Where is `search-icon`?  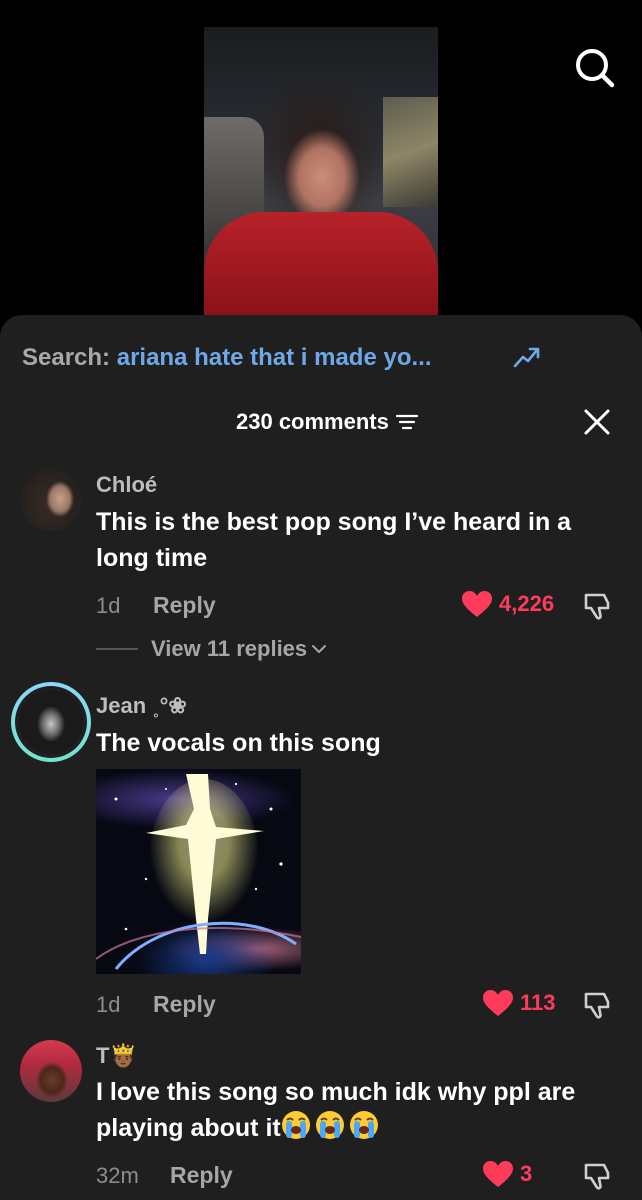
search-icon is located at coordinates (595, 68).